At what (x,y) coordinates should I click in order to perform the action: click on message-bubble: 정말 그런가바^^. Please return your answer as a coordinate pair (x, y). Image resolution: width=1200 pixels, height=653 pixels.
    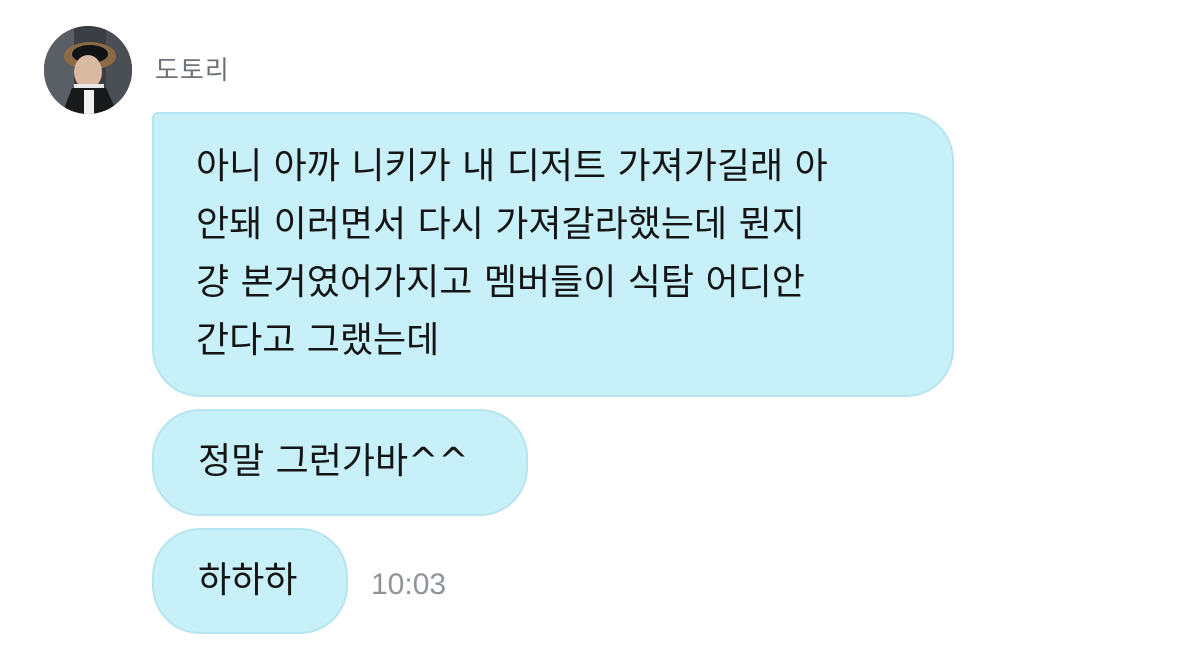
    Looking at the image, I should click on (340, 462).